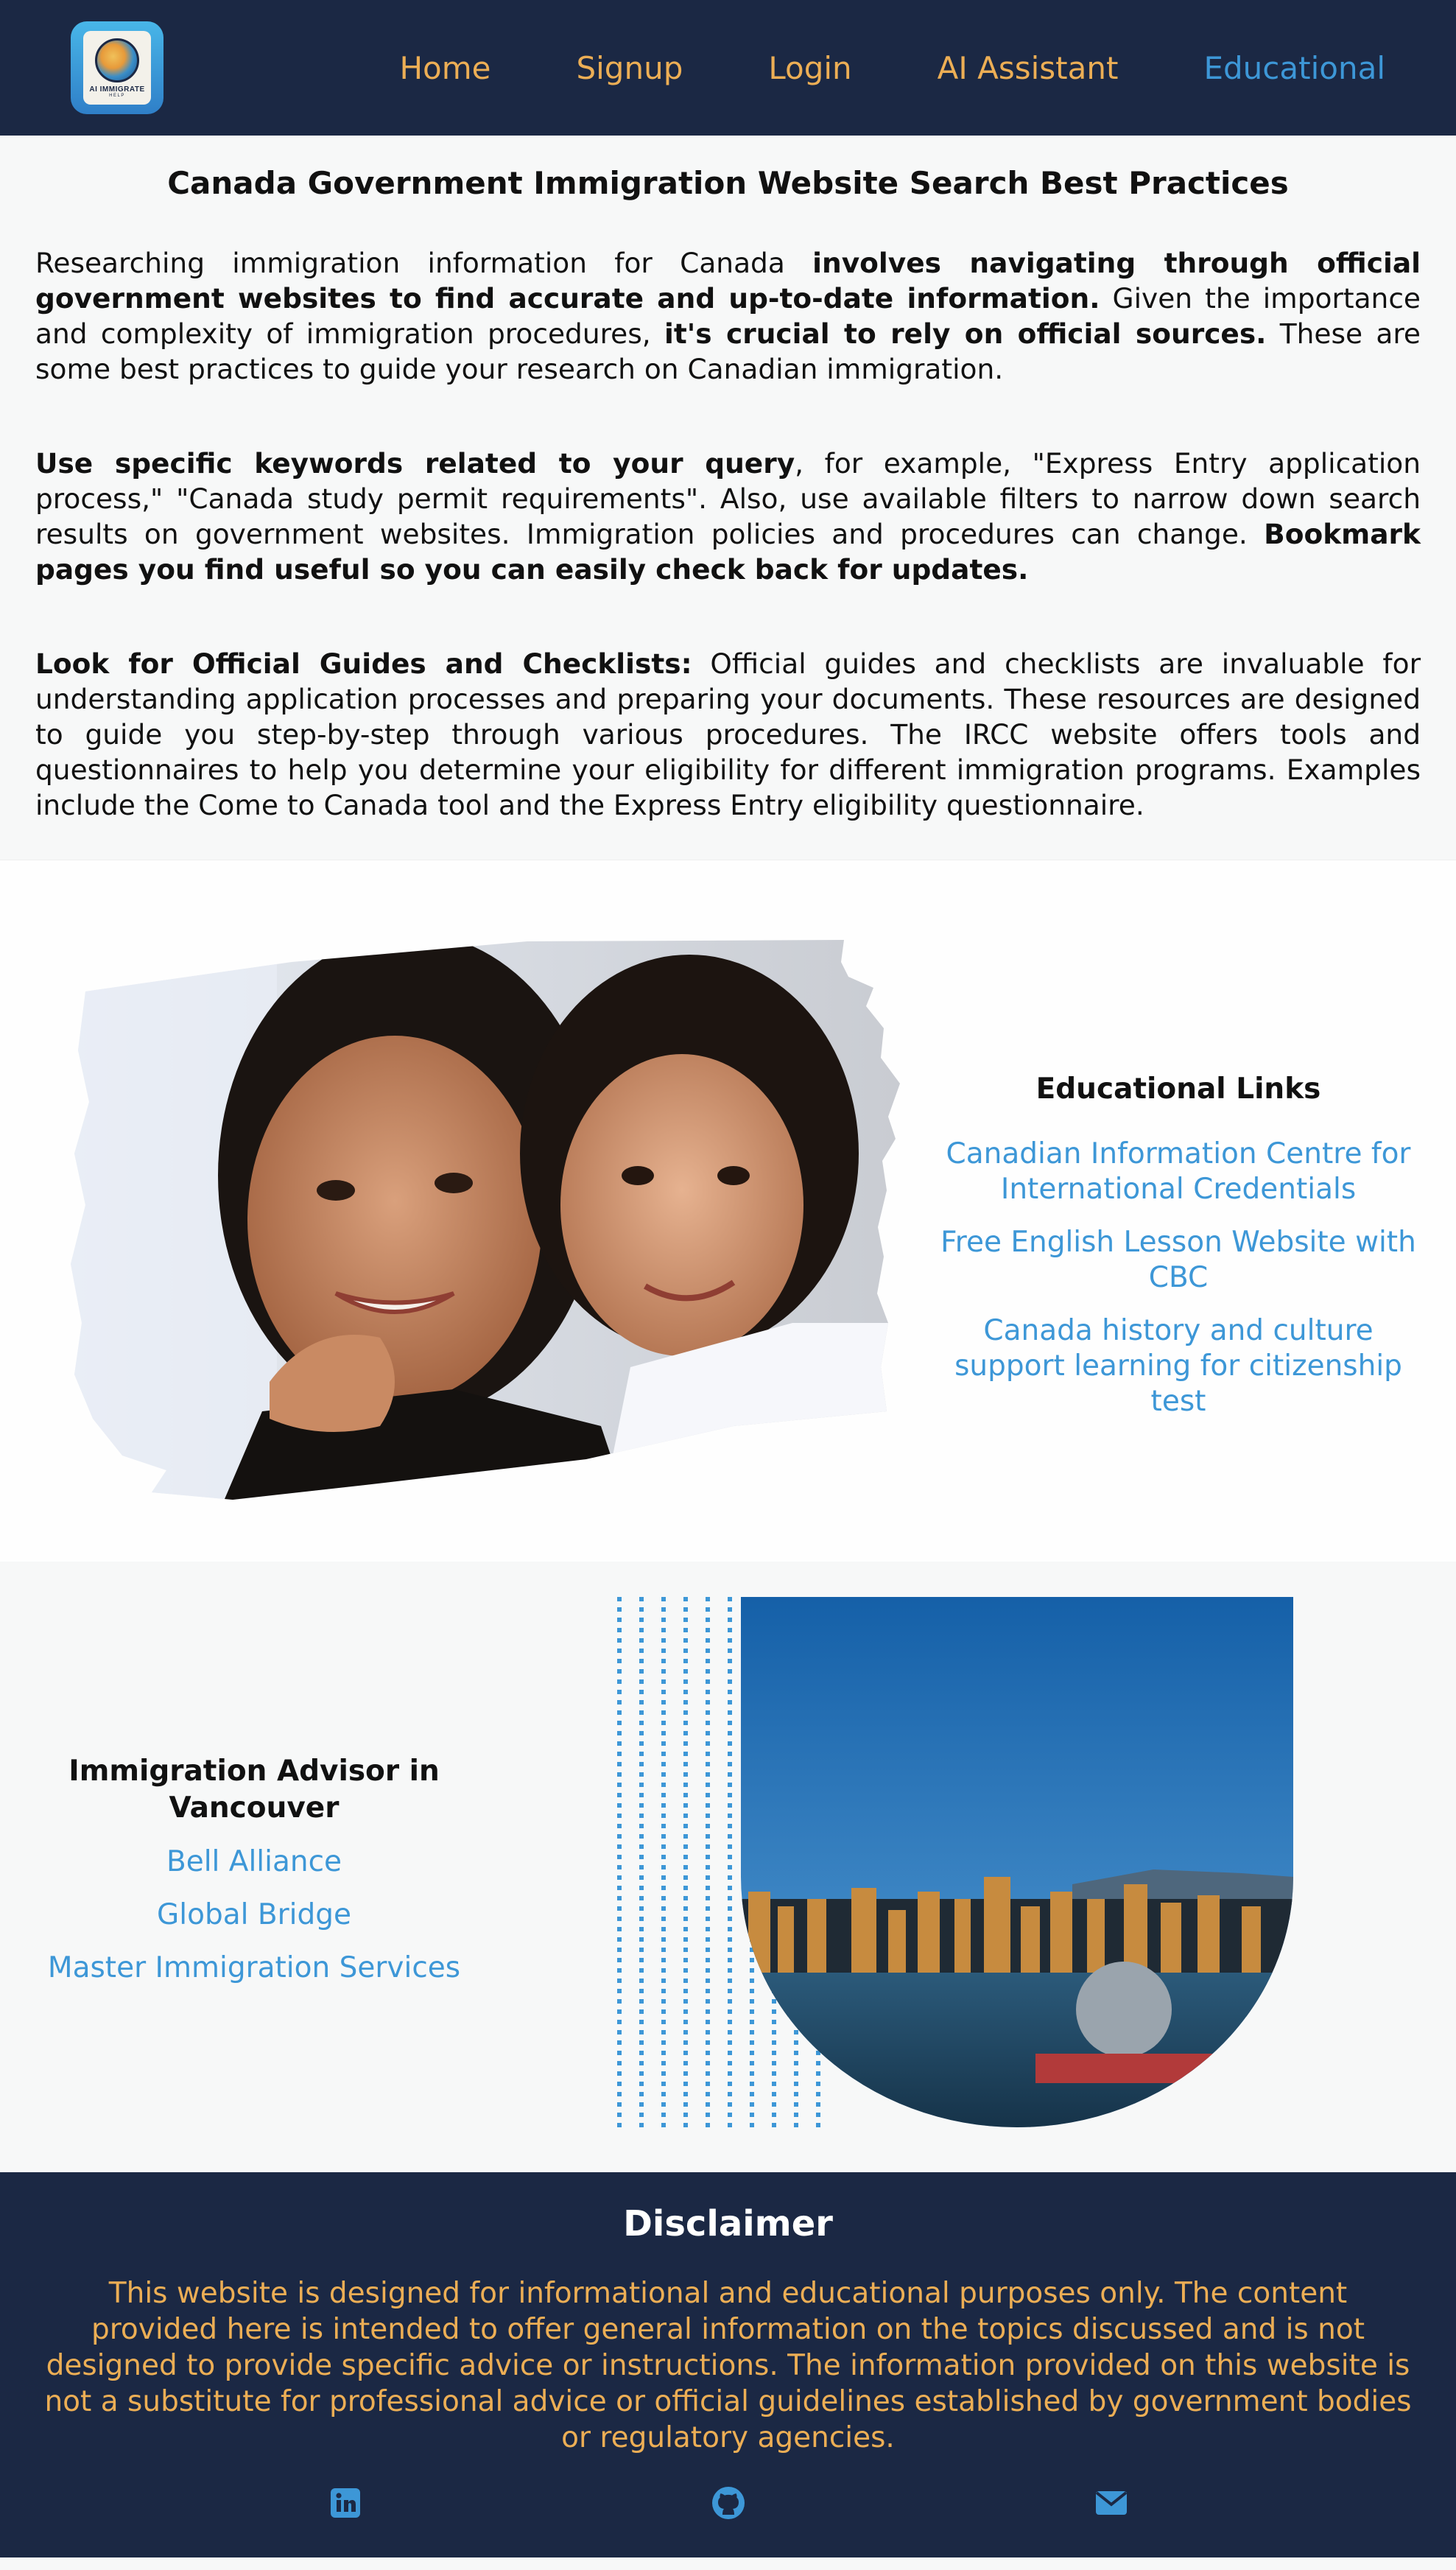  Describe the element at coordinates (1178, 1260) in the screenshot. I see `link-cbc-english: Free English Lesson Website with CBC` at that location.